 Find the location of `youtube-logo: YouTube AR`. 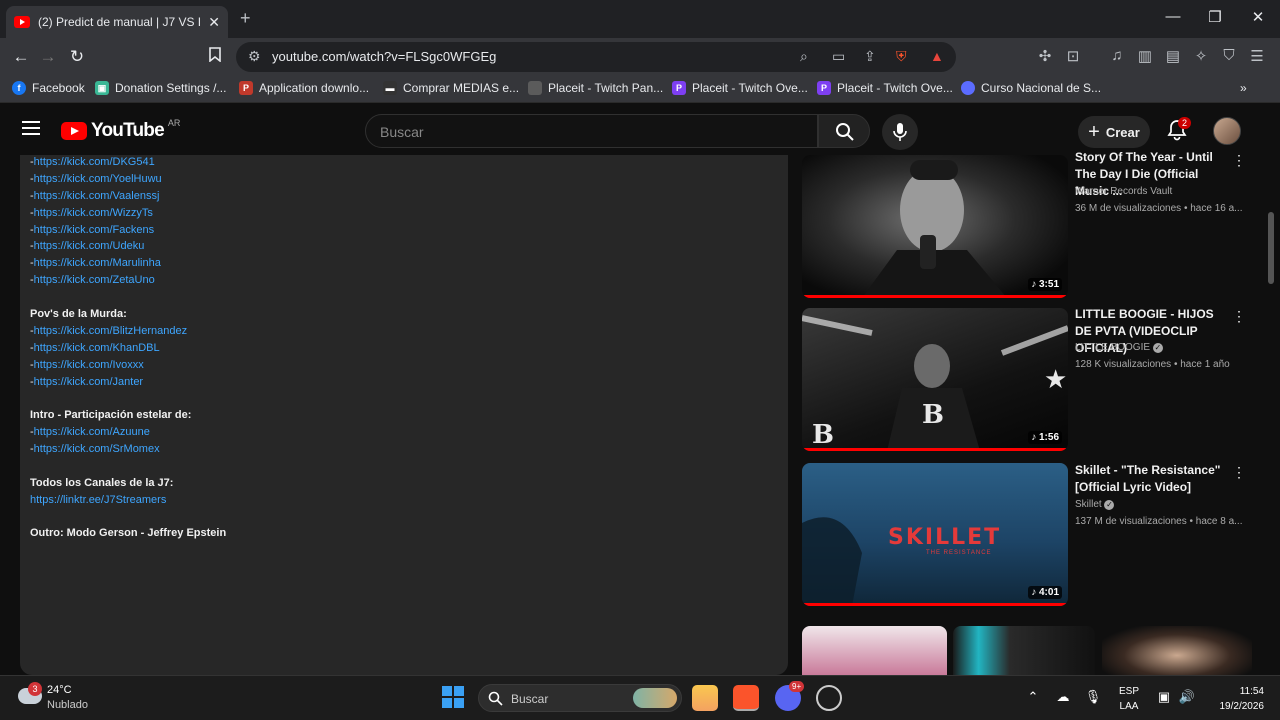

youtube-logo: YouTube AR is located at coordinates (120, 130).